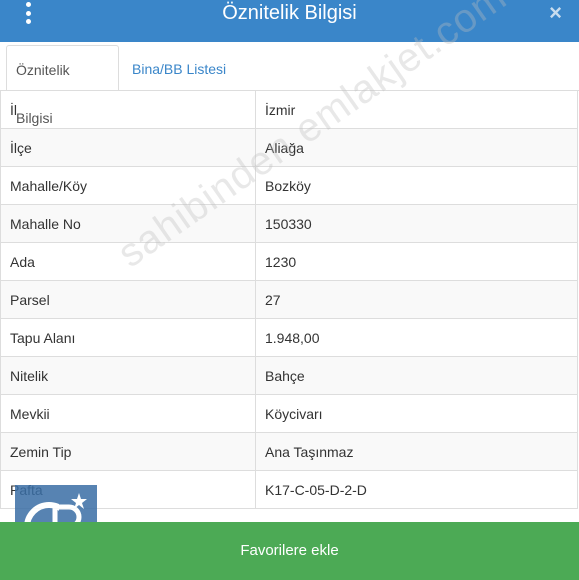 Image resolution: width=579 pixels, height=580 pixels. Describe the element at coordinates (416, 261) in the screenshot. I see `attribute-value: 1230` at that location.